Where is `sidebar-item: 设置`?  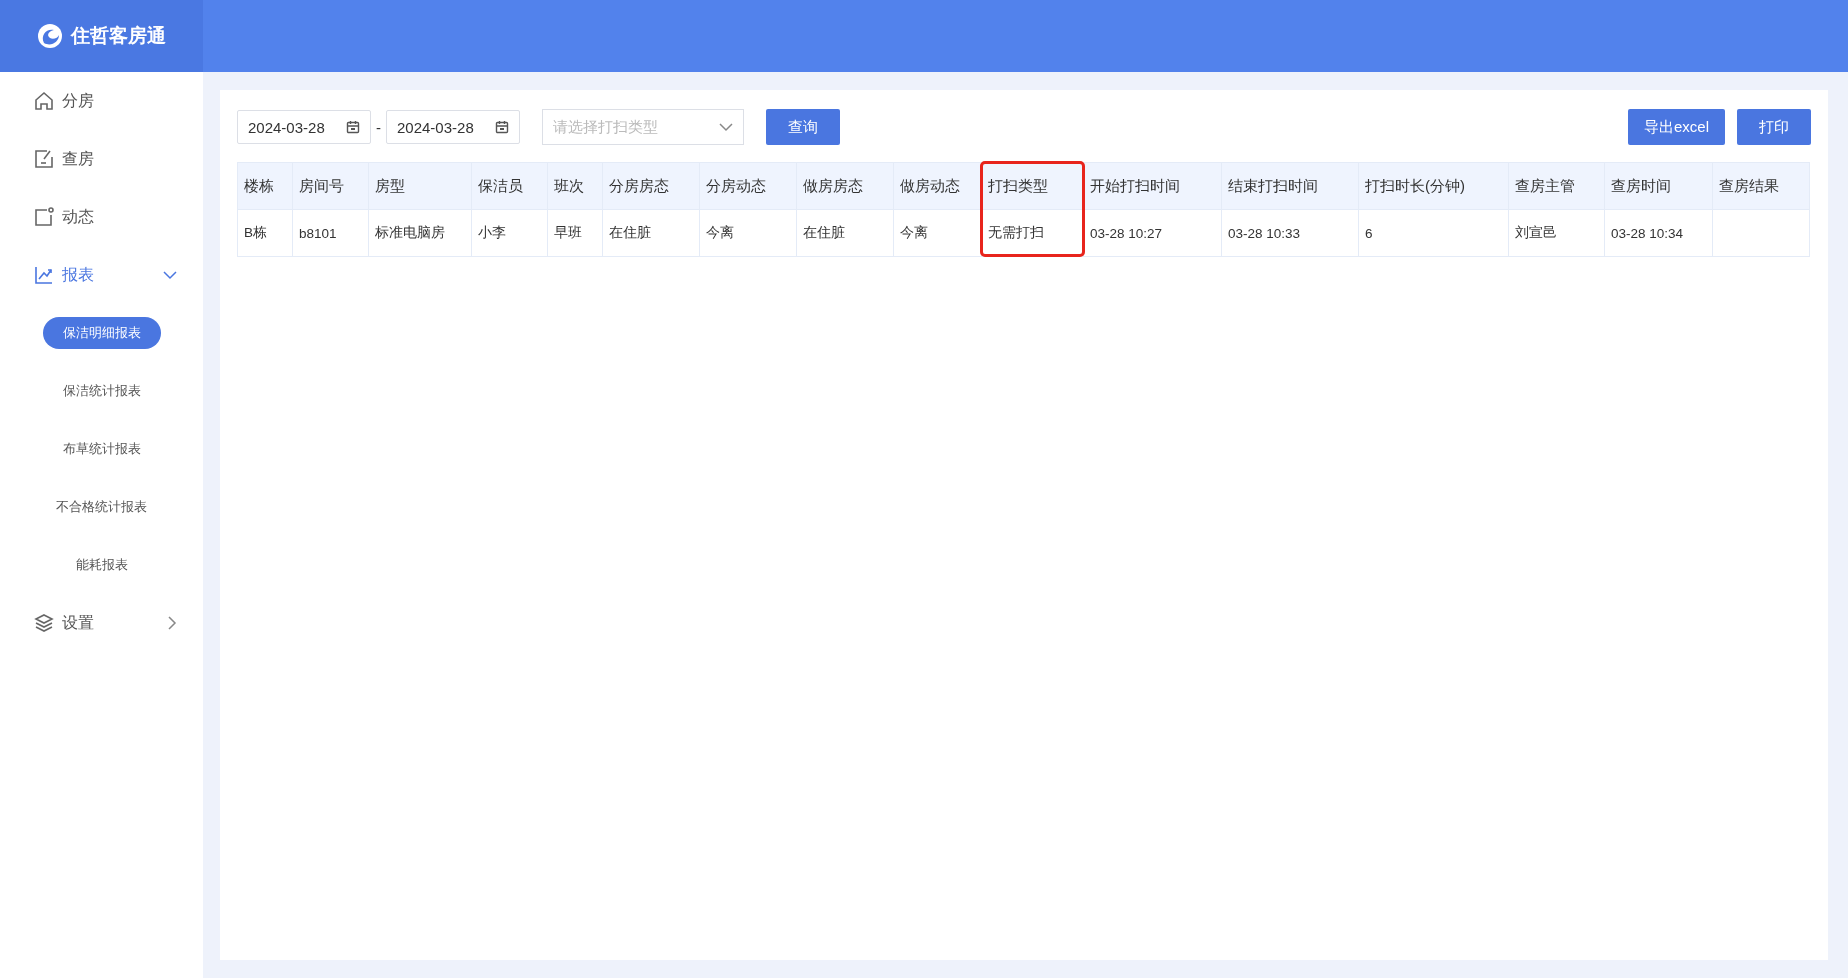
sidebar-item: 设置 is located at coordinates (101, 623).